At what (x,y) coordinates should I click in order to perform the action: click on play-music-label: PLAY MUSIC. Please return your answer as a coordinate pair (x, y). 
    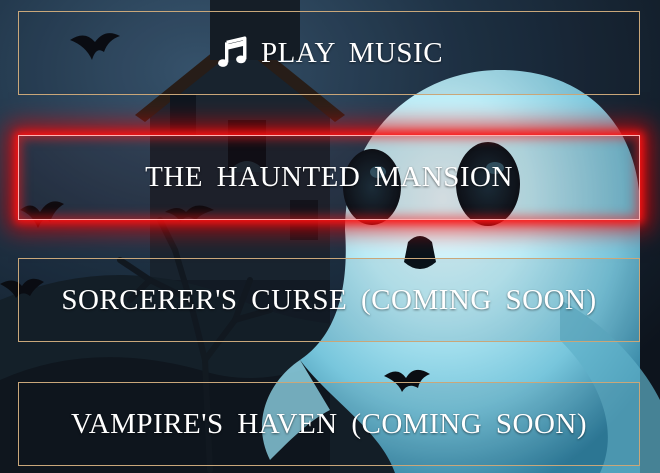
    Looking at the image, I should click on (352, 52).